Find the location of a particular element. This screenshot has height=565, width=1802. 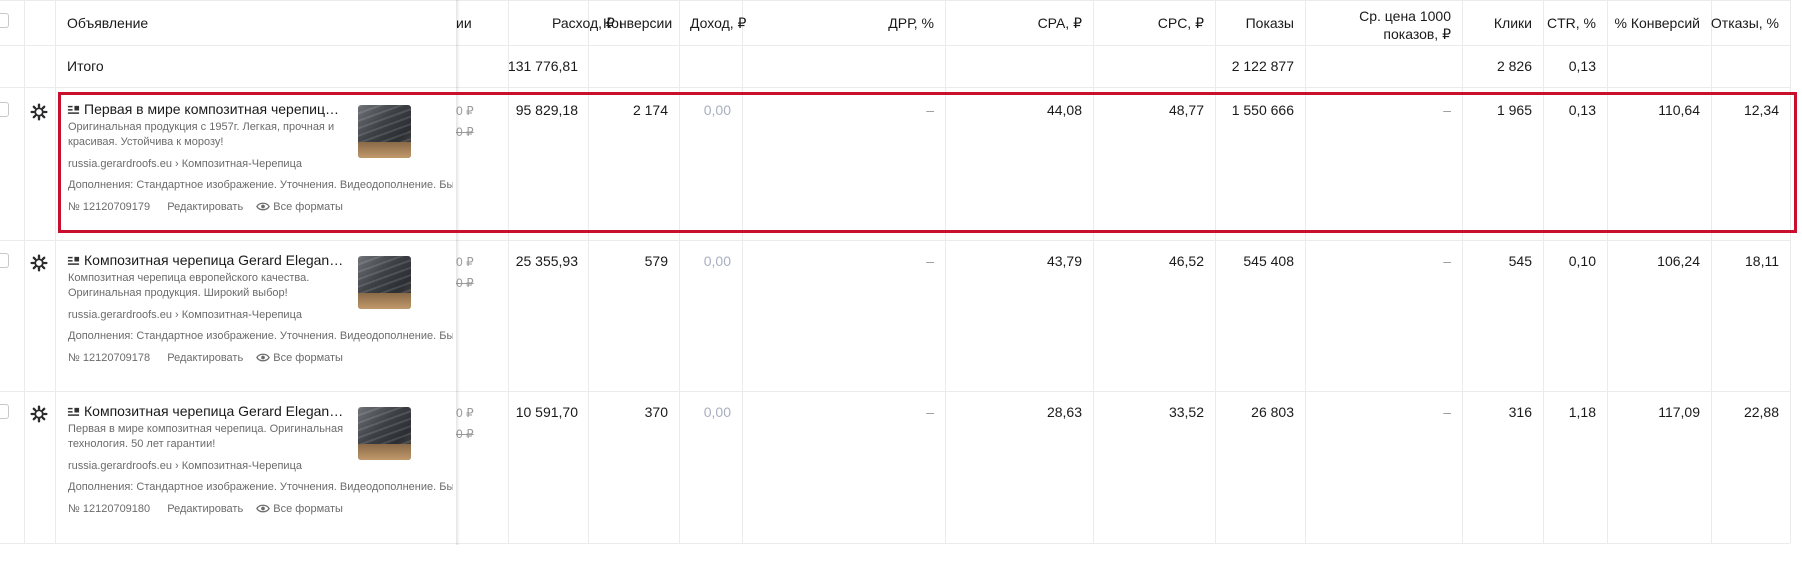

total-spend: 131 776,81 is located at coordinates (542, 66).